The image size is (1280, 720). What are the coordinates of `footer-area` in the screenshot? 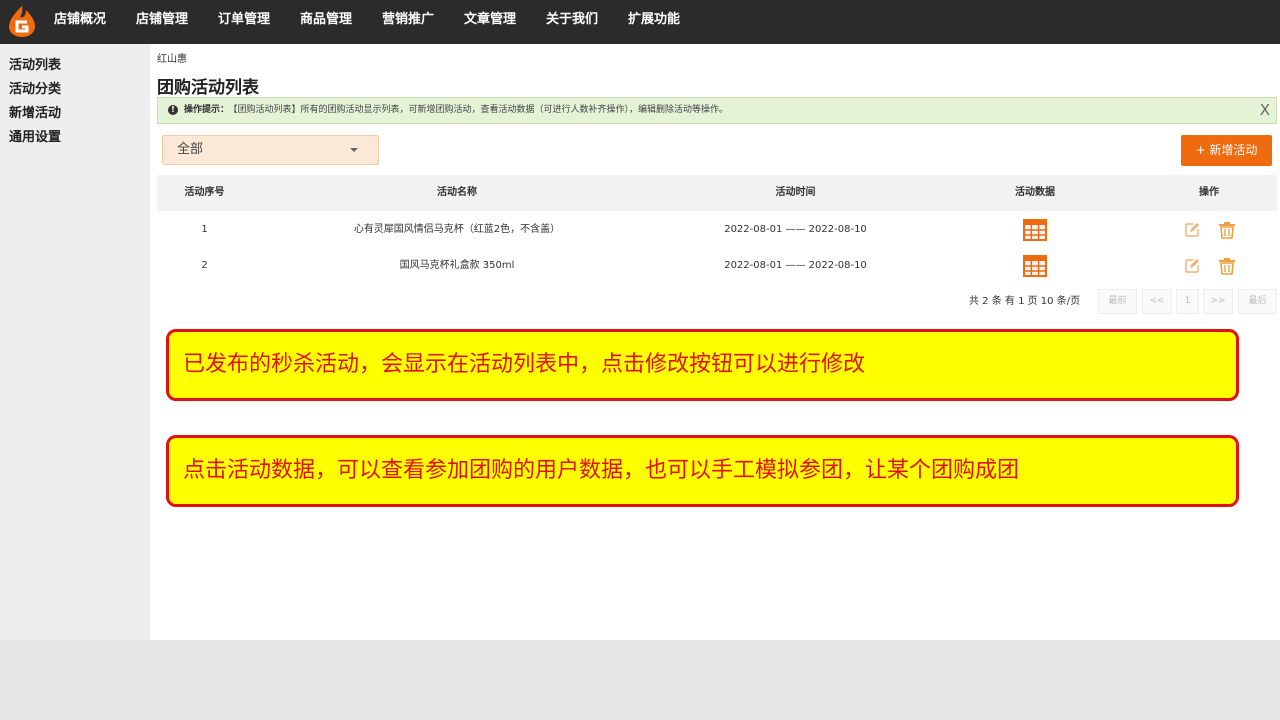 It's located at (640, 680).